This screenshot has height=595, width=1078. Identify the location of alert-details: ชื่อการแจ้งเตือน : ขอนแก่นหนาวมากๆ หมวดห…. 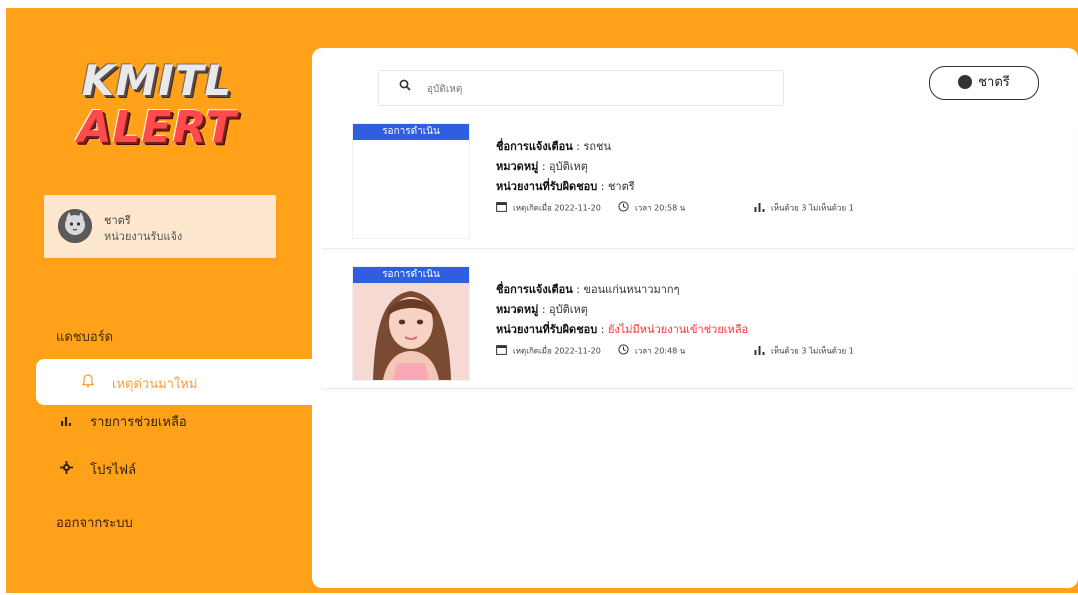
(622, 310).